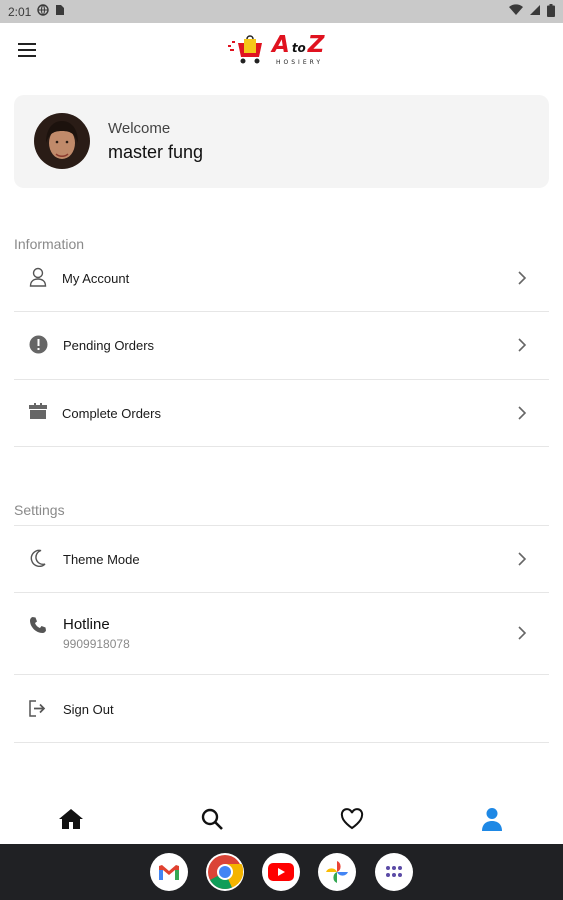 The image size is (563, 900). What do you see at coordinates (535, 11) in the screenshot?
I see `signal-icon` at bounding box center [535, 11].